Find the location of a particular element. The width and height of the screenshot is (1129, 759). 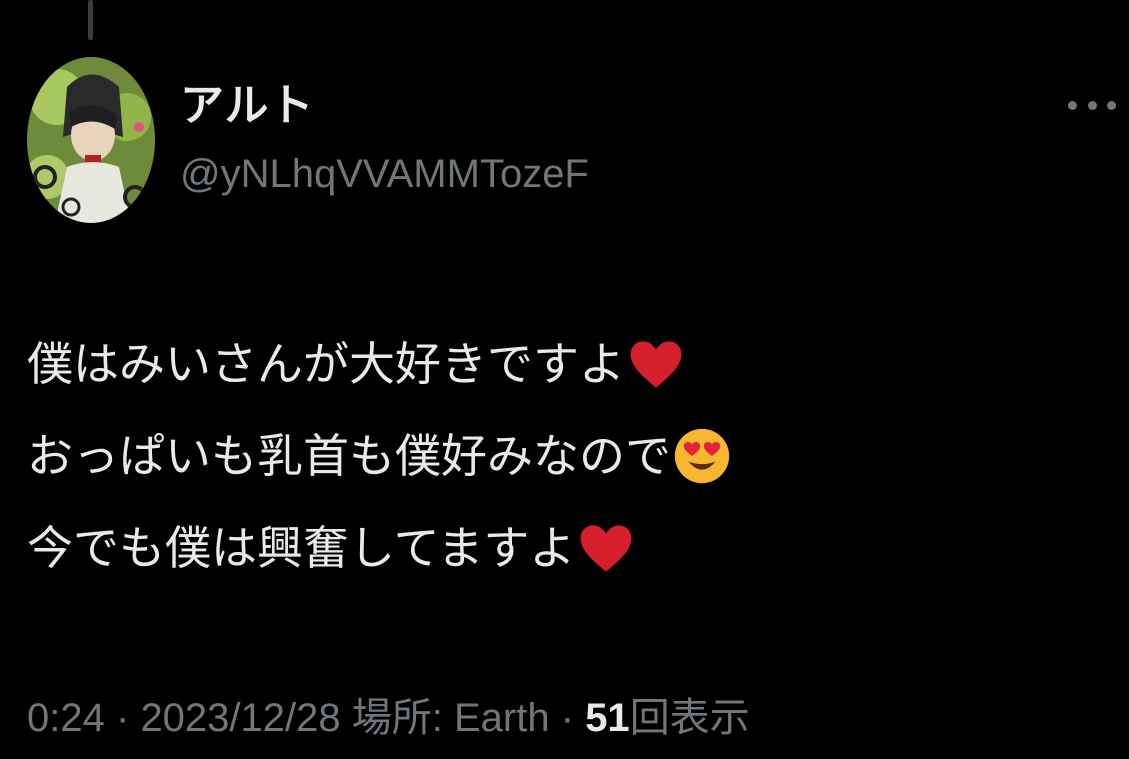

view-count-label: 回表示 is located at coordinates (690, 718).